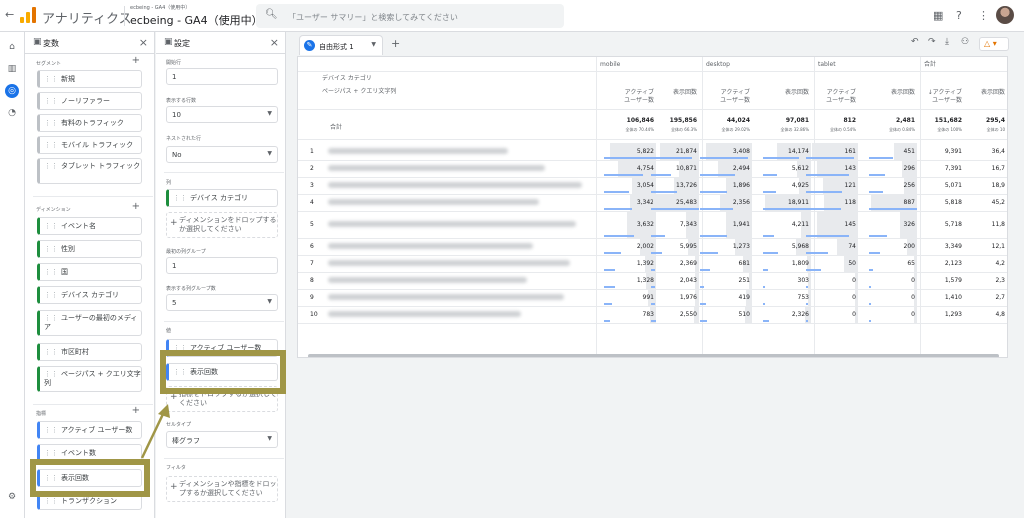  Describe the element at coordinates (222, 154) in the screenshot. I see `nested-rows-select: No ▼` at that location.